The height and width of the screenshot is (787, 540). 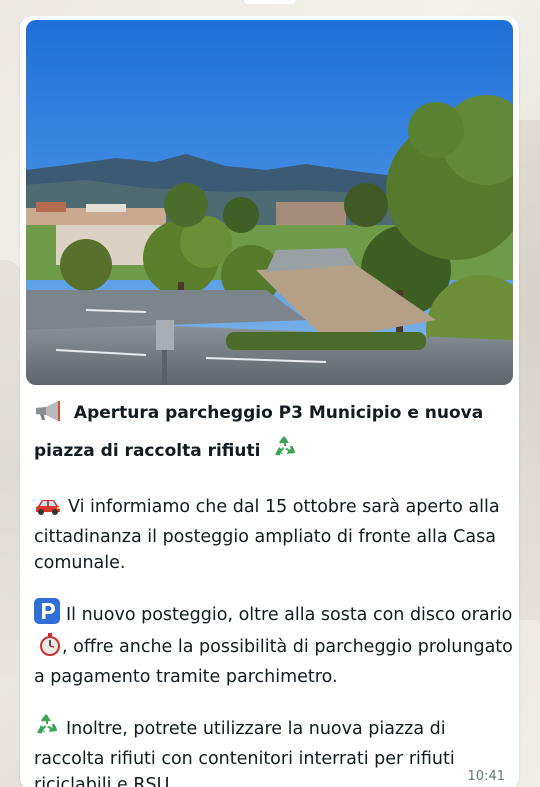 I want to click on car-icon, so click(x=48, y=511).